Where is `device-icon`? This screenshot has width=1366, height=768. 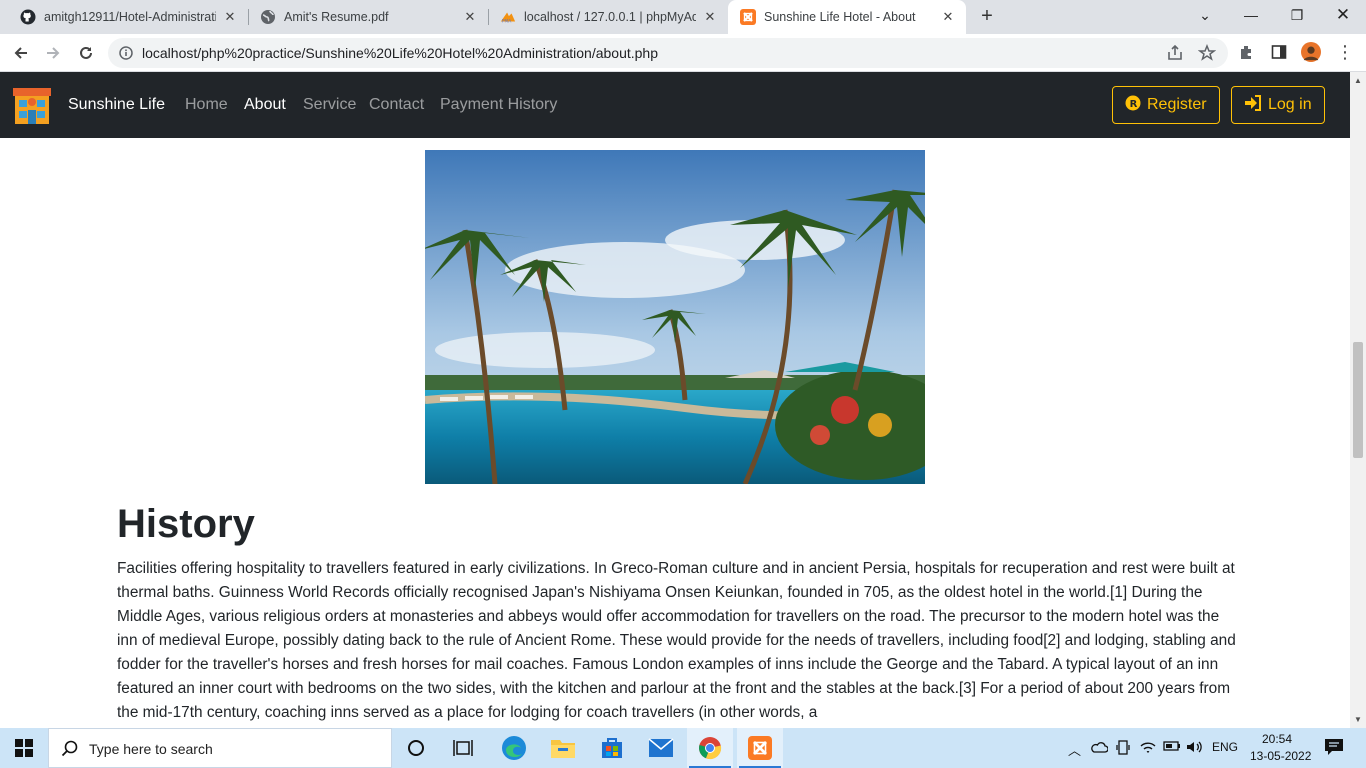
device-icon is located at coordinates (1123, 749).